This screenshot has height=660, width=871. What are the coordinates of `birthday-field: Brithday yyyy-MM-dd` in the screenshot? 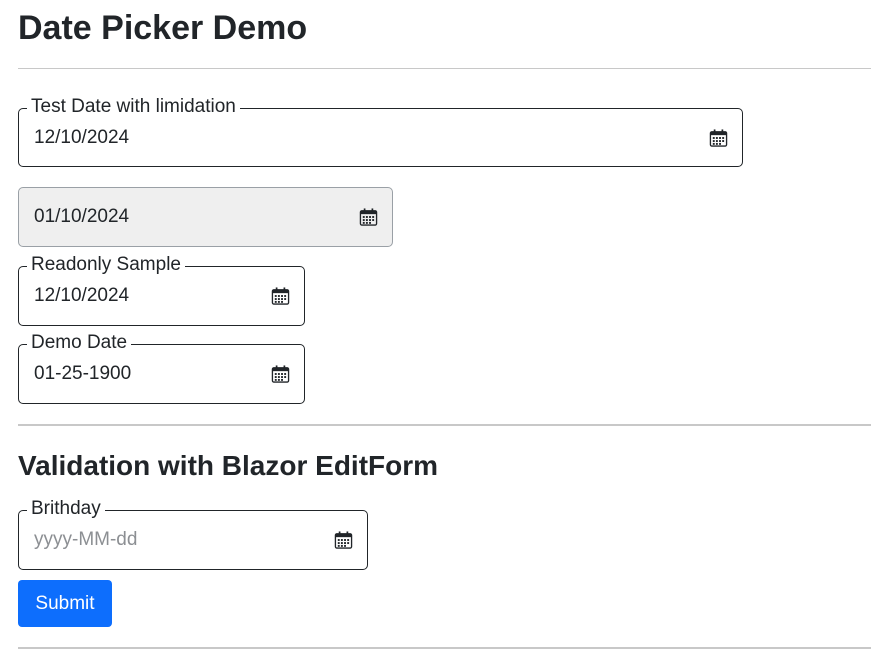 It's located at (193, 533).